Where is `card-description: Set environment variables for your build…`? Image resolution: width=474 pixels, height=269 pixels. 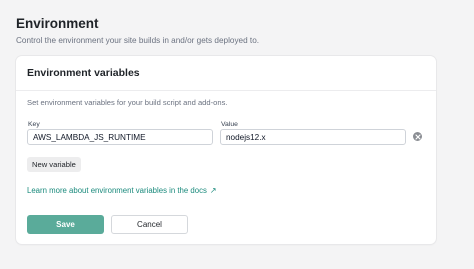 card-description: Set environment variables for your build… is located at coordinates (127, 102).